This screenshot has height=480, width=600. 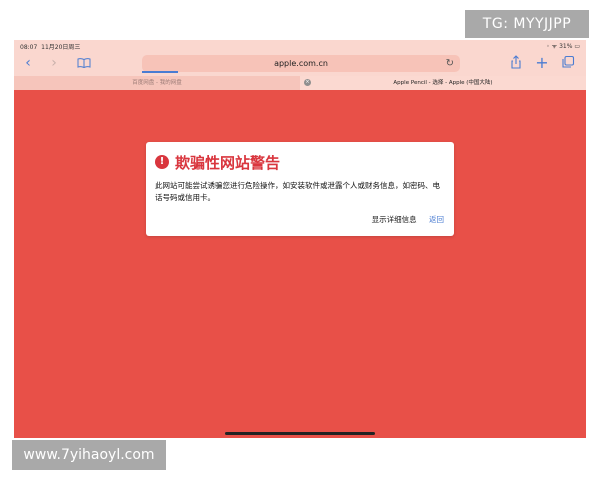 I want to click on page-load-progress, so click(x=160, y=72).